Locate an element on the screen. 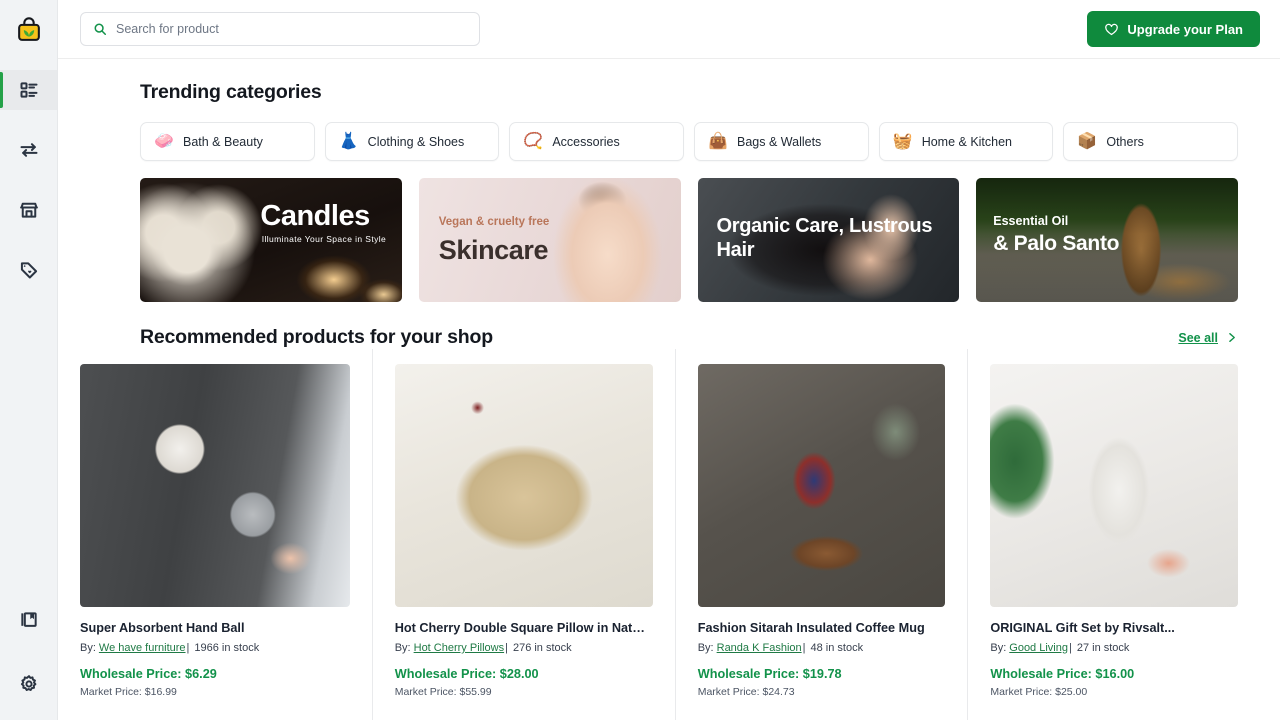 The image size is (1280, 720). product-vendor-link: Hot Cherry Pillows is located at coordinates (459, 648).